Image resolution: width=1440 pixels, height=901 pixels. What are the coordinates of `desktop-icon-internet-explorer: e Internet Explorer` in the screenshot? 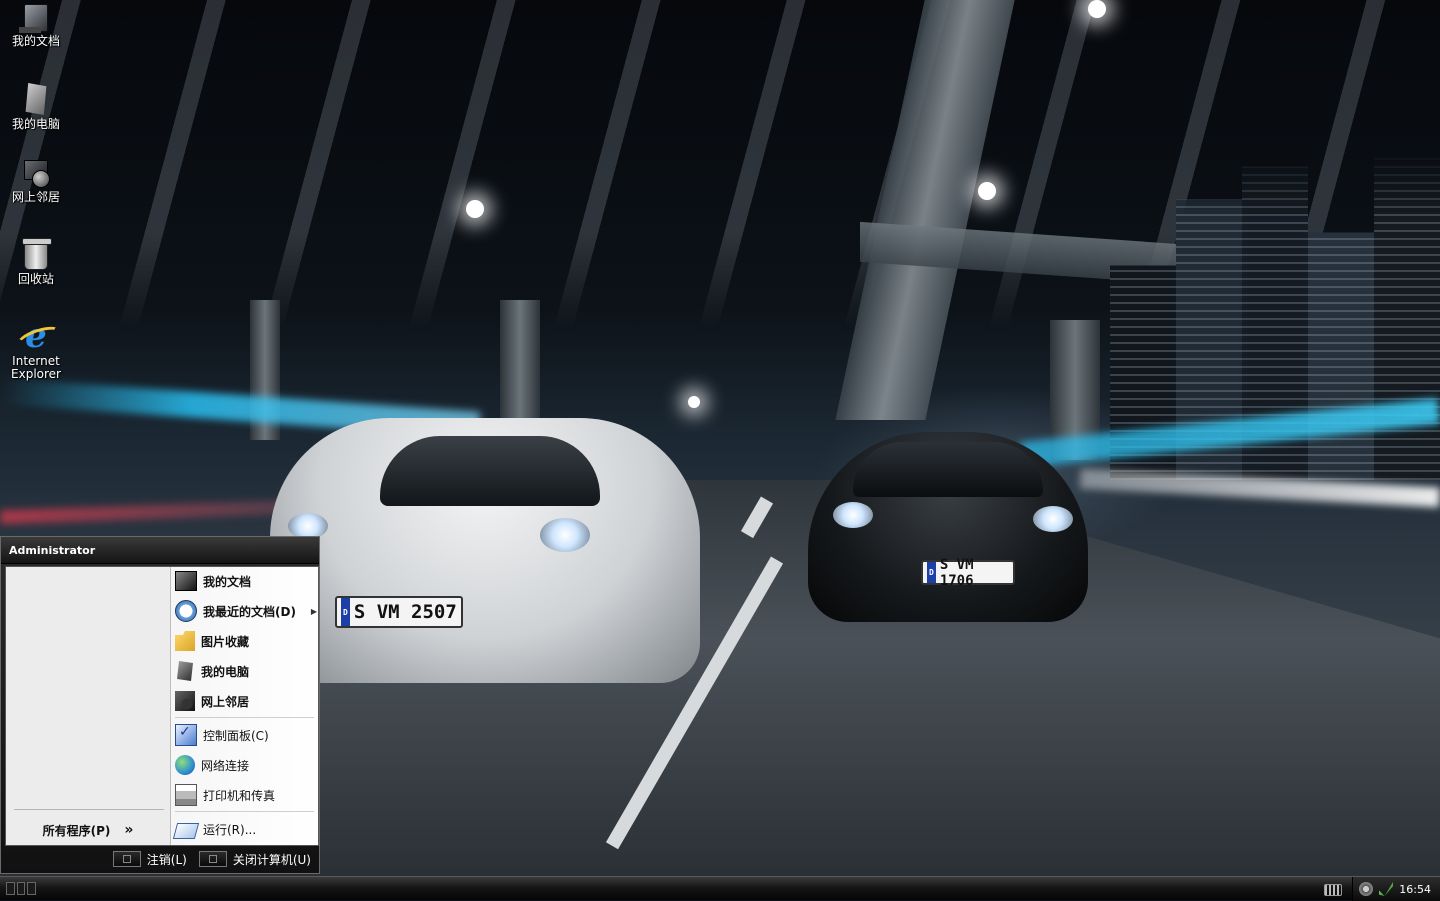 It's located at (36, 350).